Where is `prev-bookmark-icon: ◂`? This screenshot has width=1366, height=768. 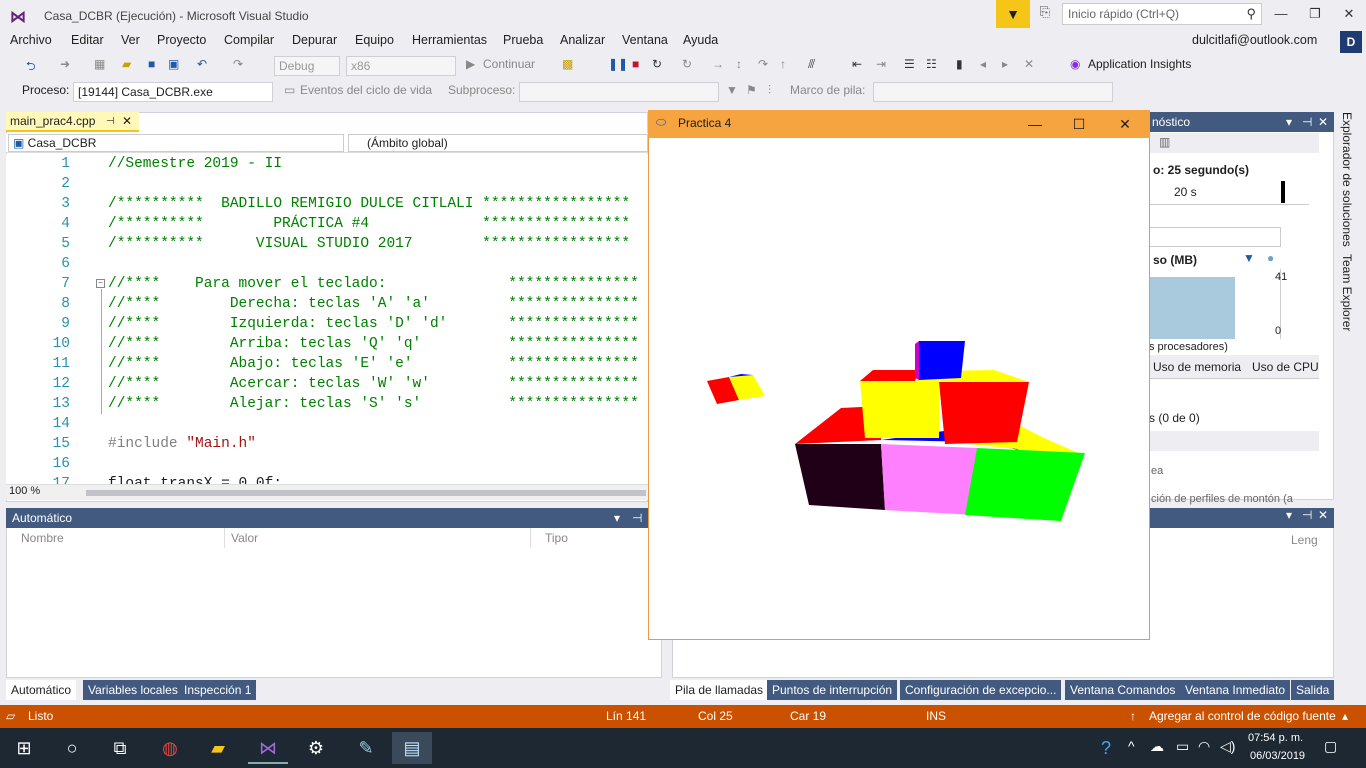 prev-bookmark-icon: ◂ is located at coordinates (983, 64).